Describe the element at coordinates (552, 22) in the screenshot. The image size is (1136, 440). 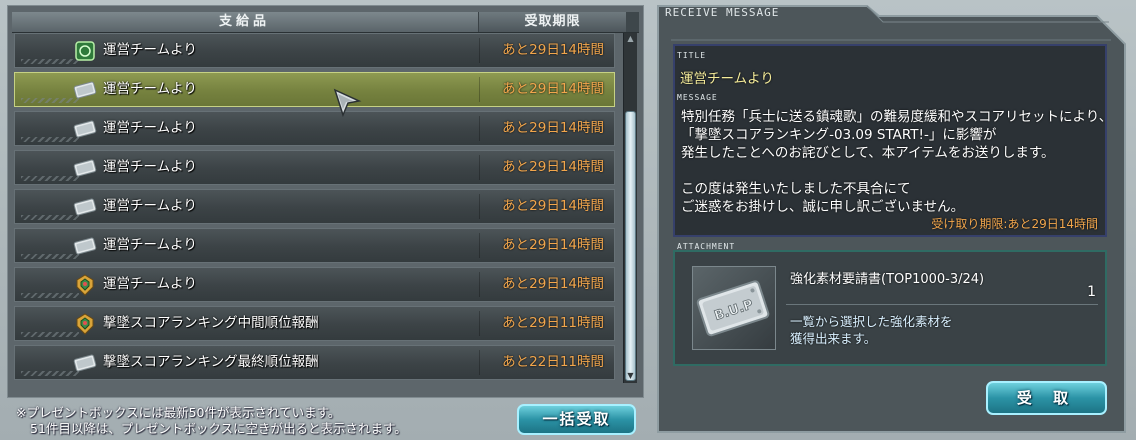
I see `column-header-deadline: 受取期限` at that location.